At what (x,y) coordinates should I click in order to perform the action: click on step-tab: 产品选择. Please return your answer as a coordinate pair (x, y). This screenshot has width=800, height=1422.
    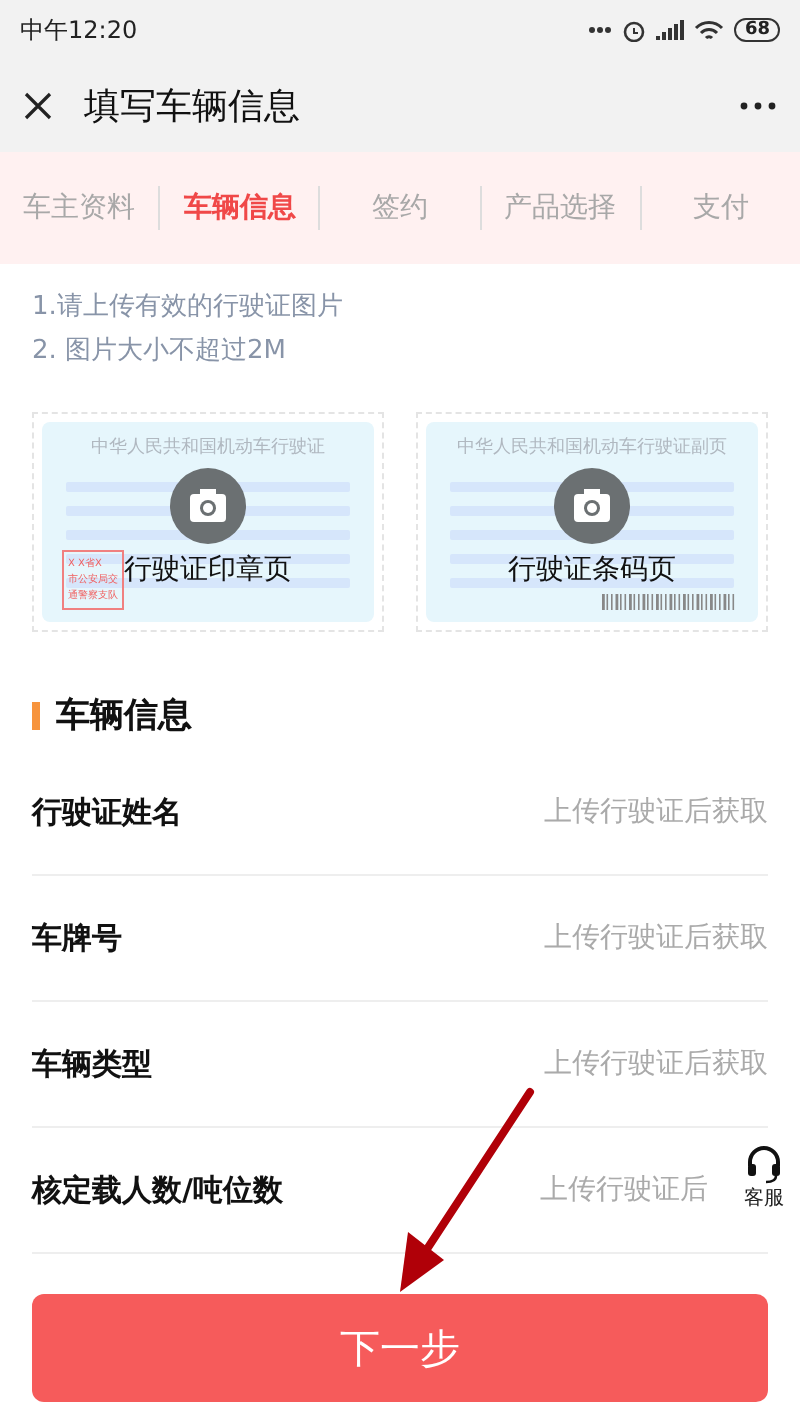
    Looking at the image, I should click on (560, 208).